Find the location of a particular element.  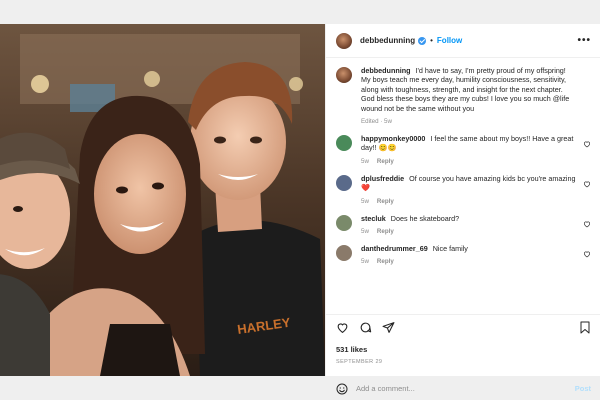

emoji-smiley-icon is located at coordinates (342, 389).